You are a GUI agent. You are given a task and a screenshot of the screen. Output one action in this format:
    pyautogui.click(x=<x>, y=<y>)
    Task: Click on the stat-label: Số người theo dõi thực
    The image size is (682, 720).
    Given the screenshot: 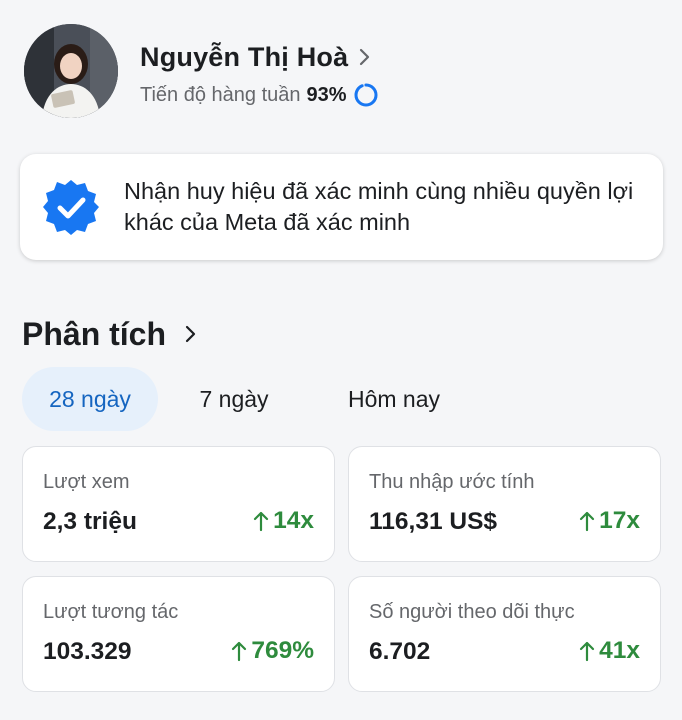 What is the action you would take?
    pyautogui.click(x=472, y=612)
    